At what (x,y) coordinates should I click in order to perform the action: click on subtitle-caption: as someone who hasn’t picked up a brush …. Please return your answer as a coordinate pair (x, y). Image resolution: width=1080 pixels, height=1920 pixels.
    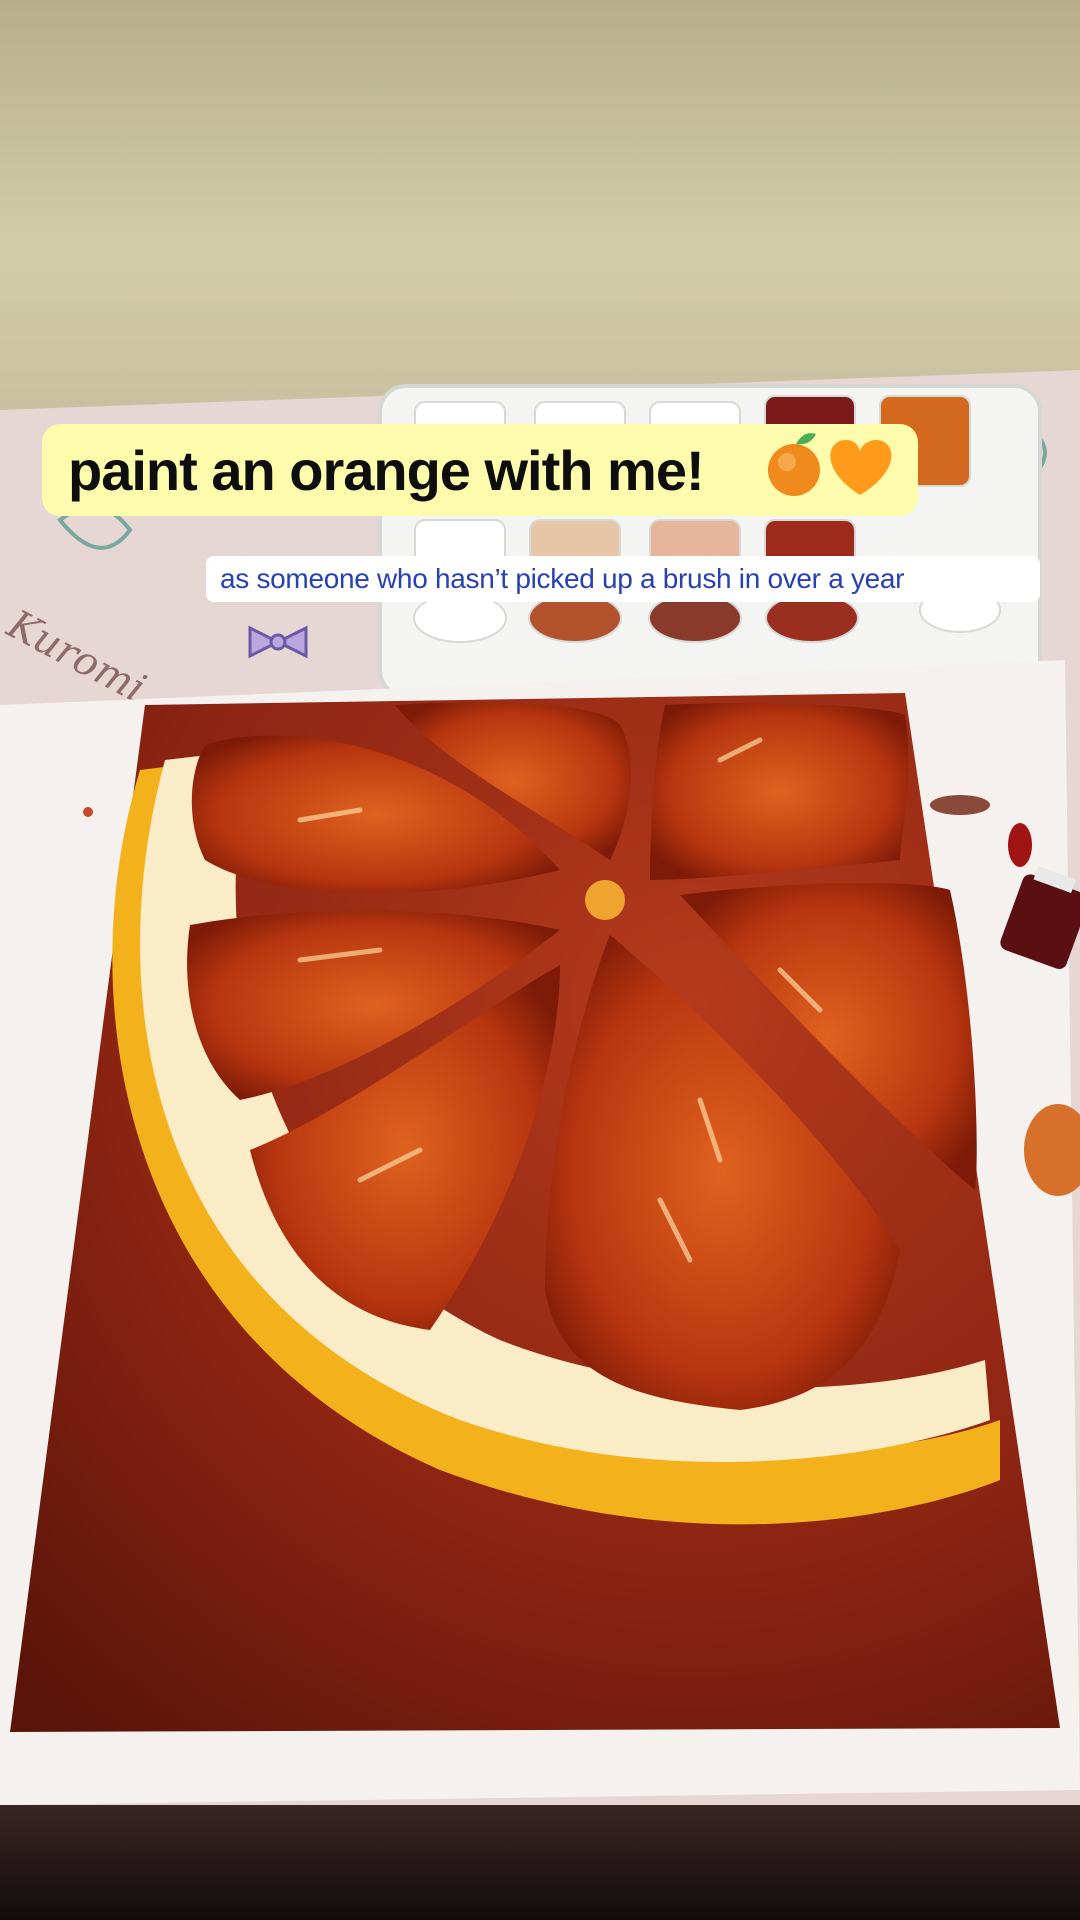
    Looking at the image, I should click on (623, 579).